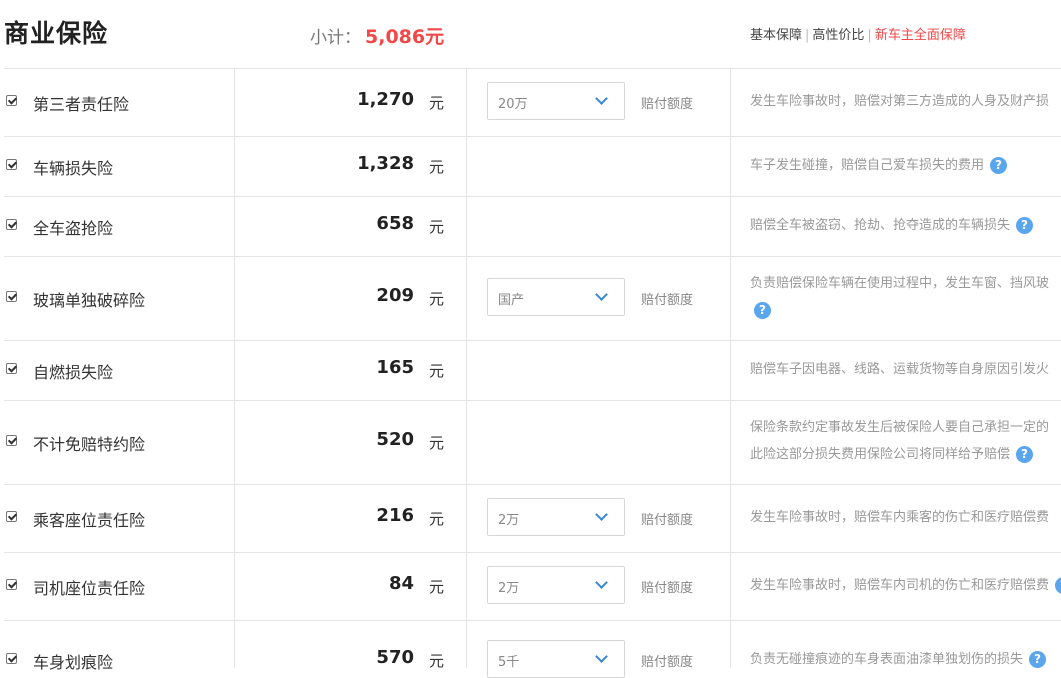 The width and height of the screenshot is (1061, 678). What do you see at coordinates (900, 283) in the screenshot?
I see `description-text: 负责赔偿保险车辆在使用过程中，发生车窗、挡风玻` at bounding box center [900, 283].